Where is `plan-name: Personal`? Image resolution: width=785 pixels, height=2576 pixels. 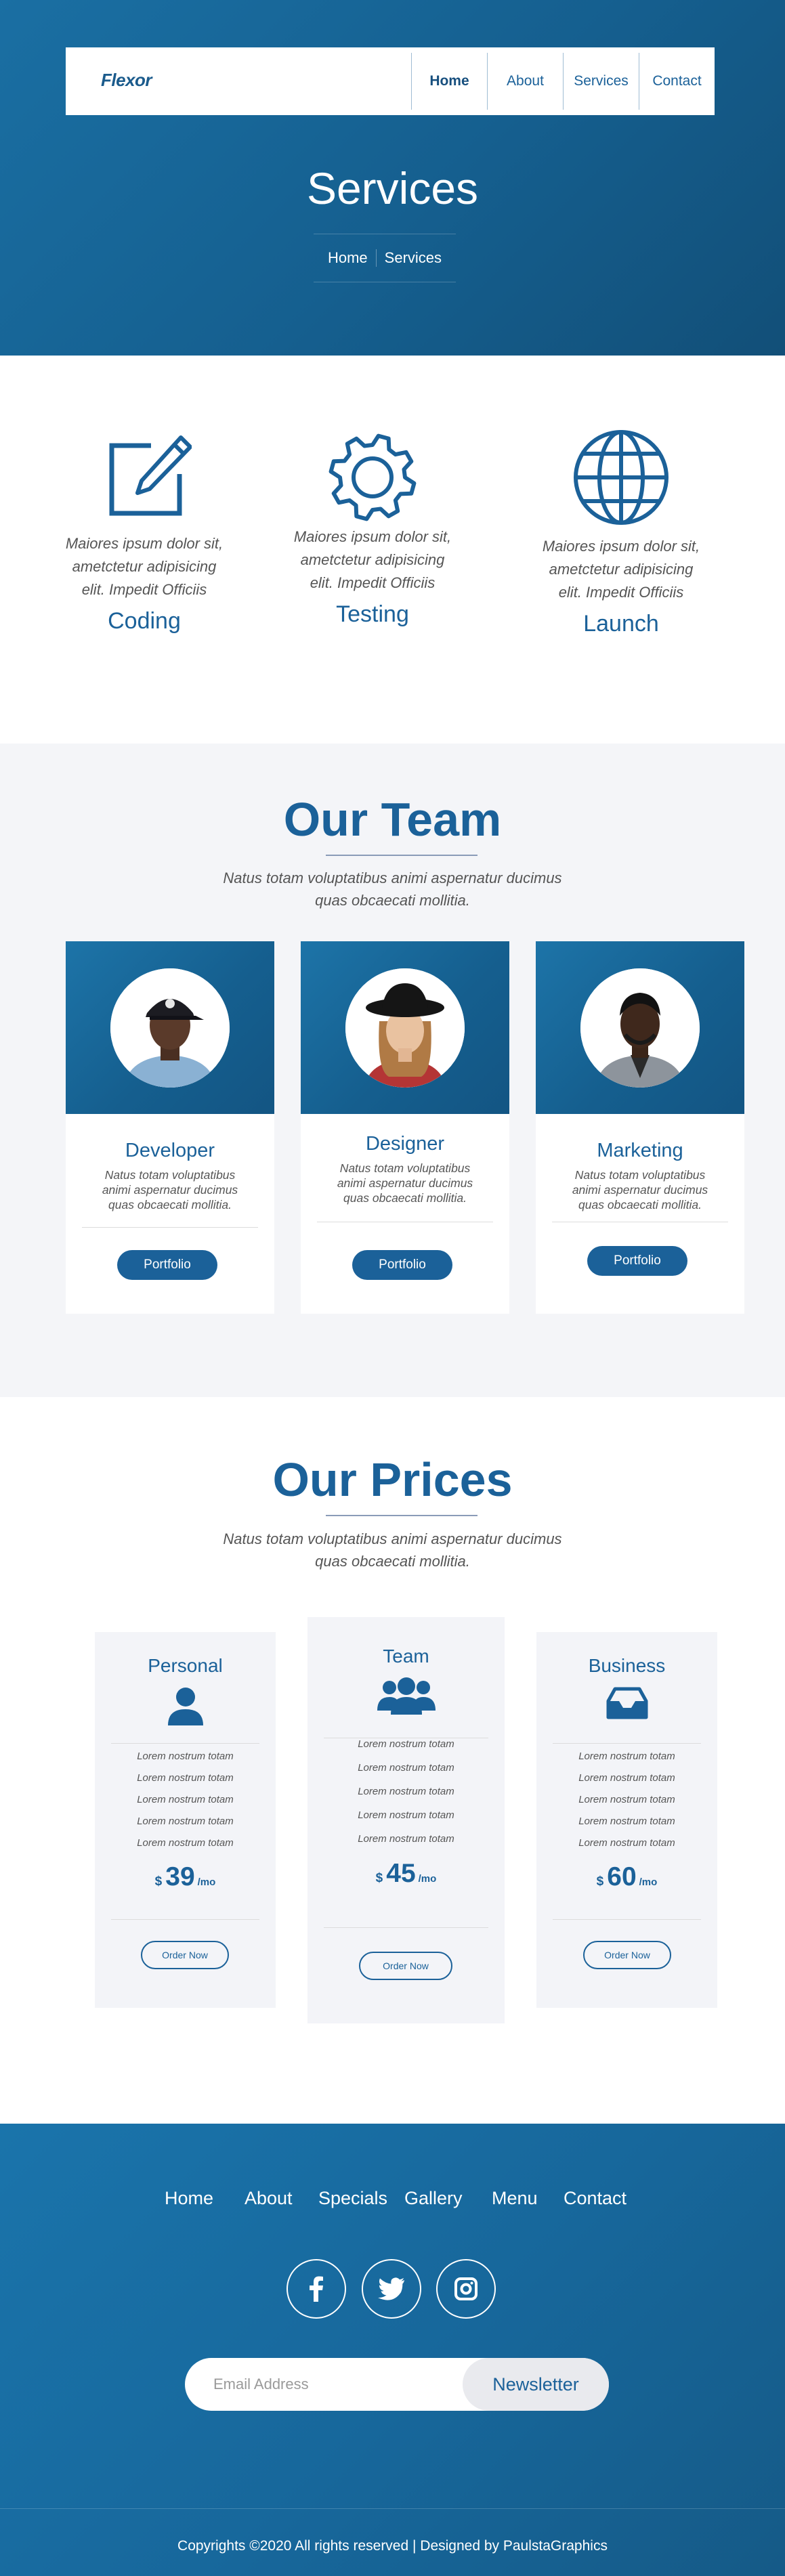 plan-name: Personal is located at coordinates (185, 1665).